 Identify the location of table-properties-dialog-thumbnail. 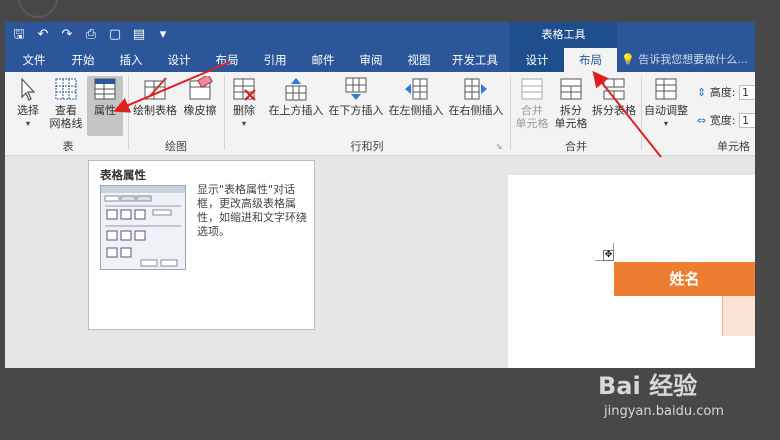
(143, 227).